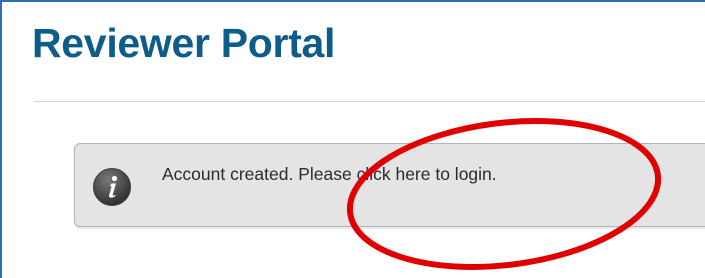  Describe the element at coordinates (369, 101) in the screenshot. I see `header-divider` at that location.